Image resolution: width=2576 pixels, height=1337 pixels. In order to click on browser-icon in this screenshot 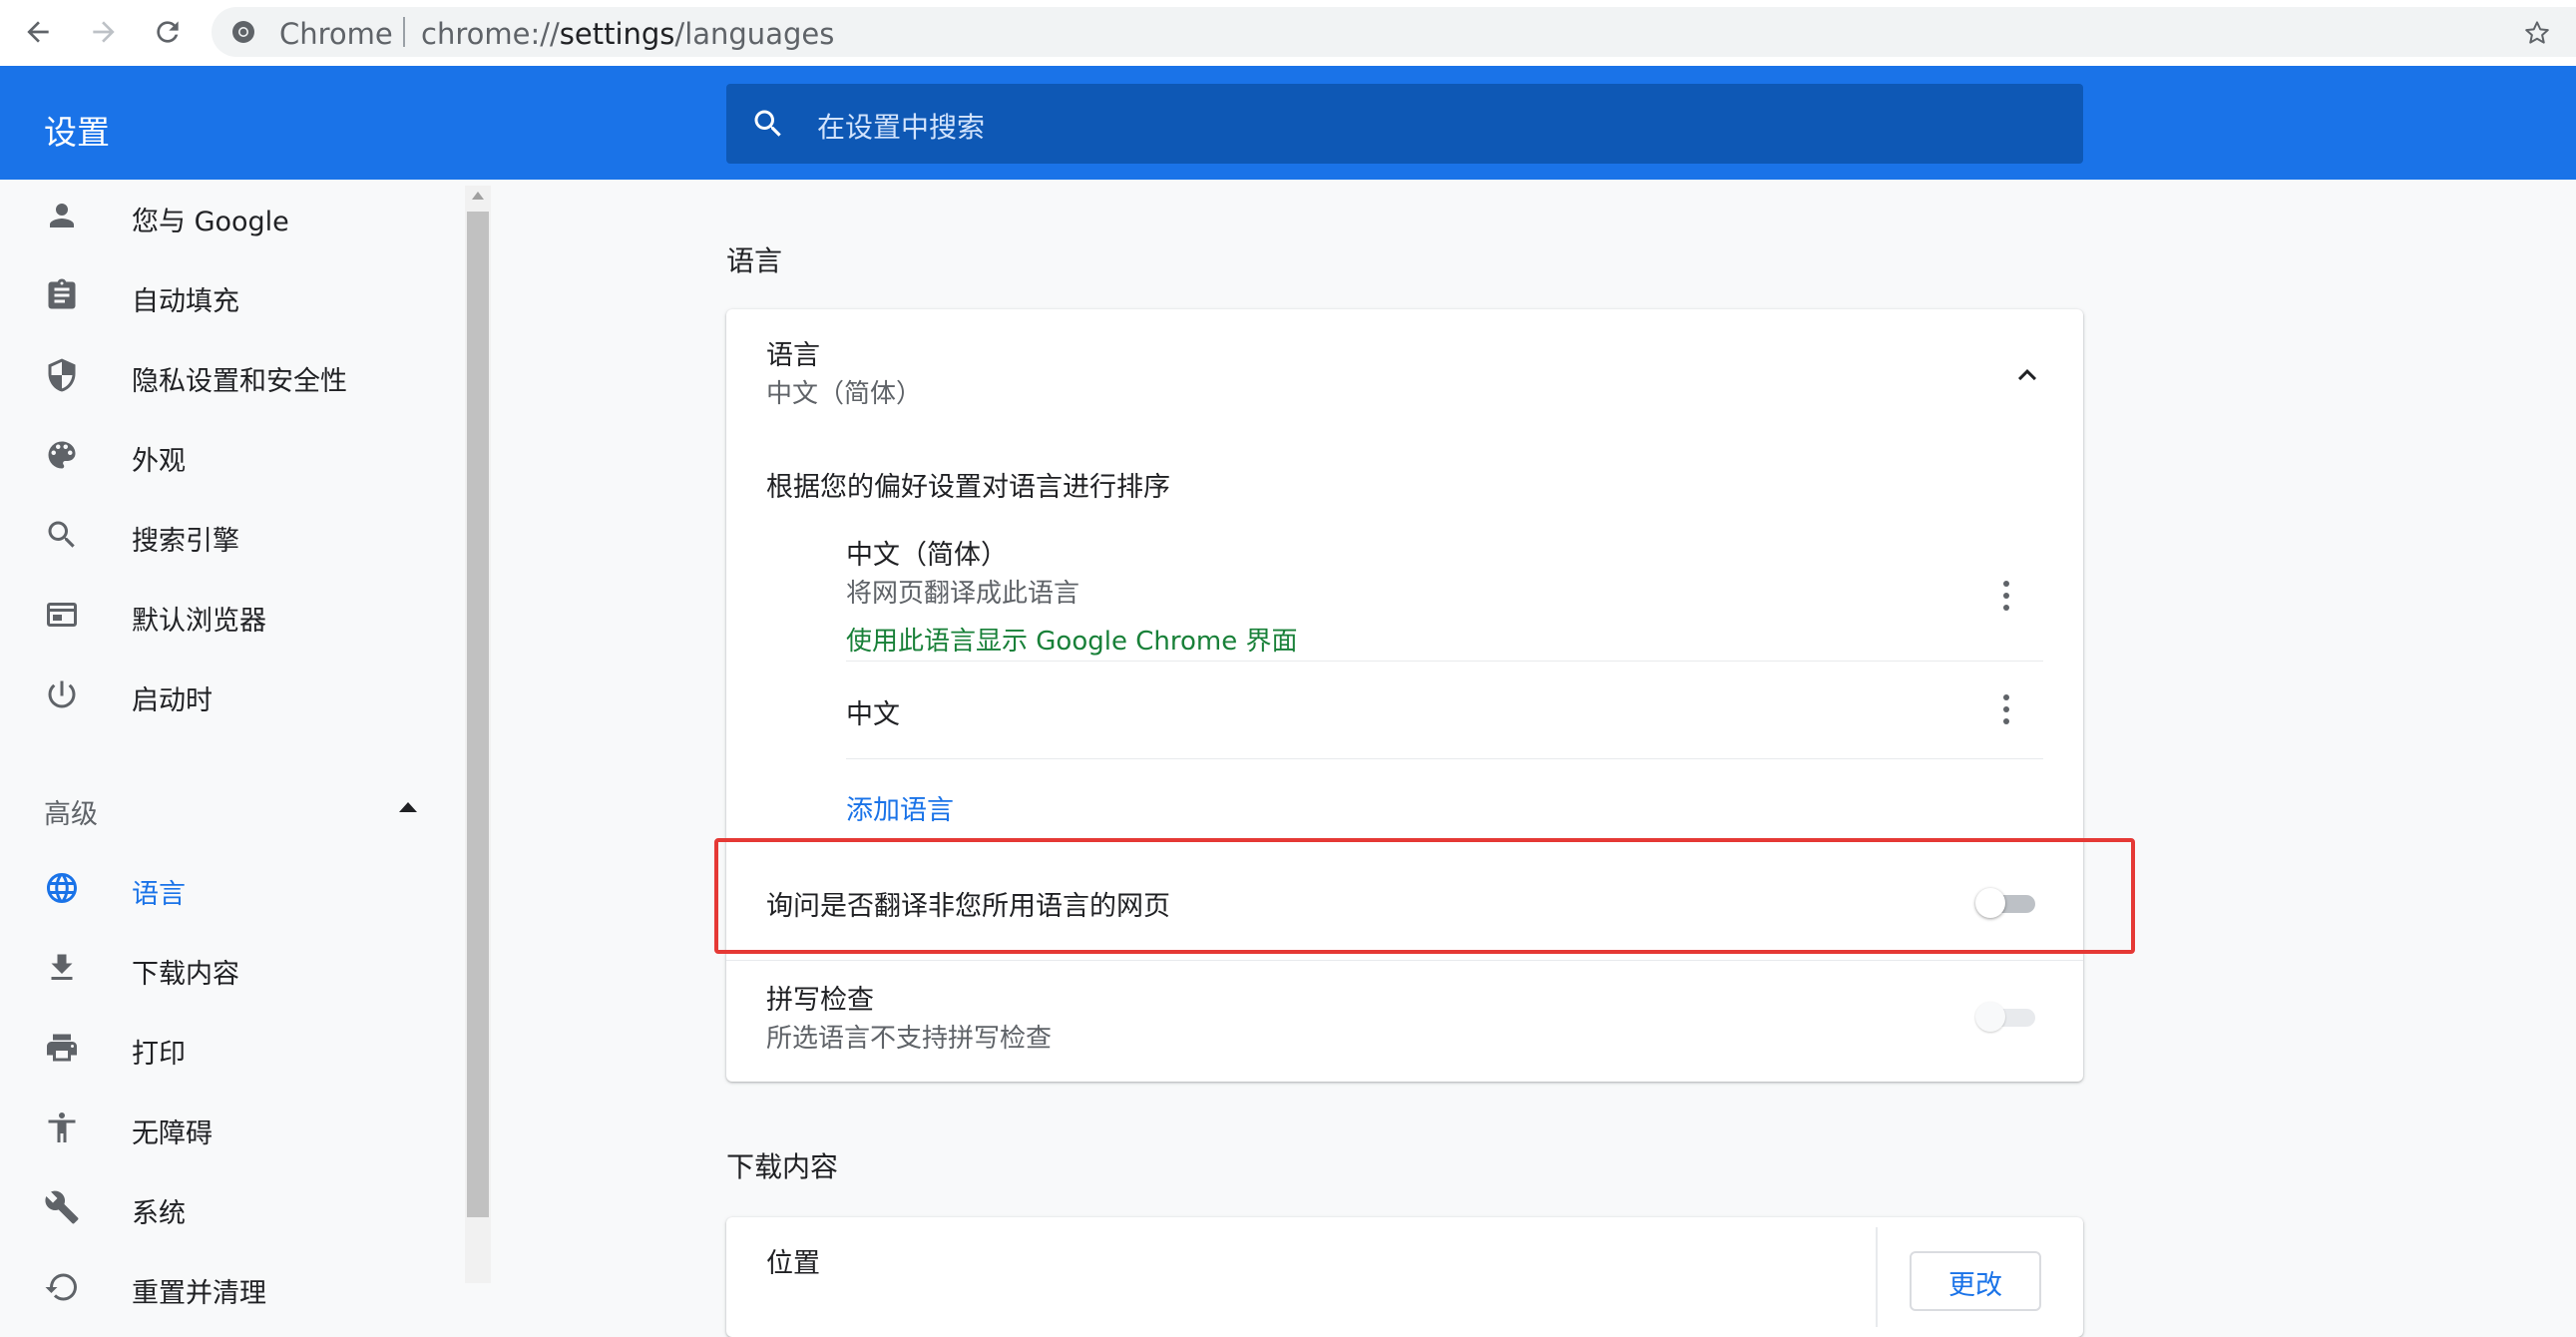, I will do `click(62, 615)`.